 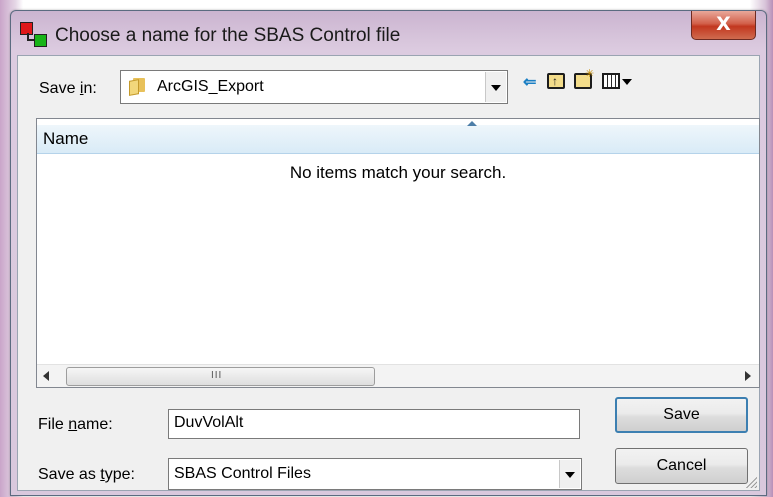 I want to click on save-button-label: Save, so click(x=681, y=414).